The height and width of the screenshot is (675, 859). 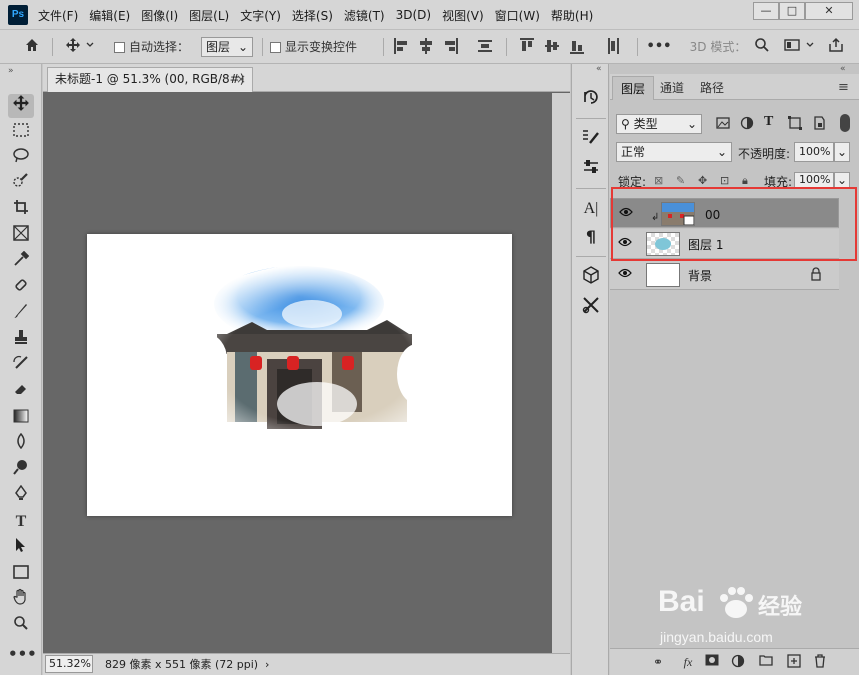 I want to click on menu-layer: 图层(L), so click(x=209, y=15).